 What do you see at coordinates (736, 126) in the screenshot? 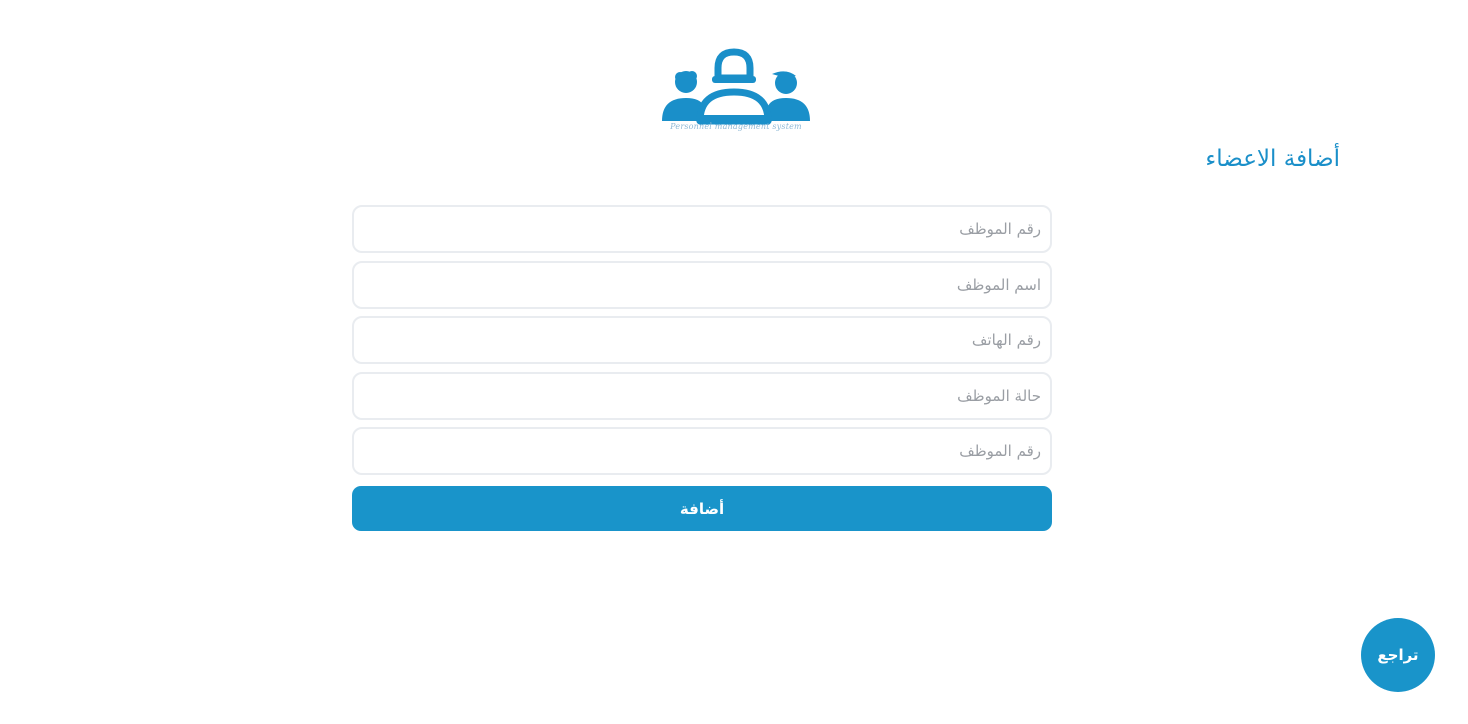
I see `logo-tagline: Personnel management system` at bounding box center [736, 126].